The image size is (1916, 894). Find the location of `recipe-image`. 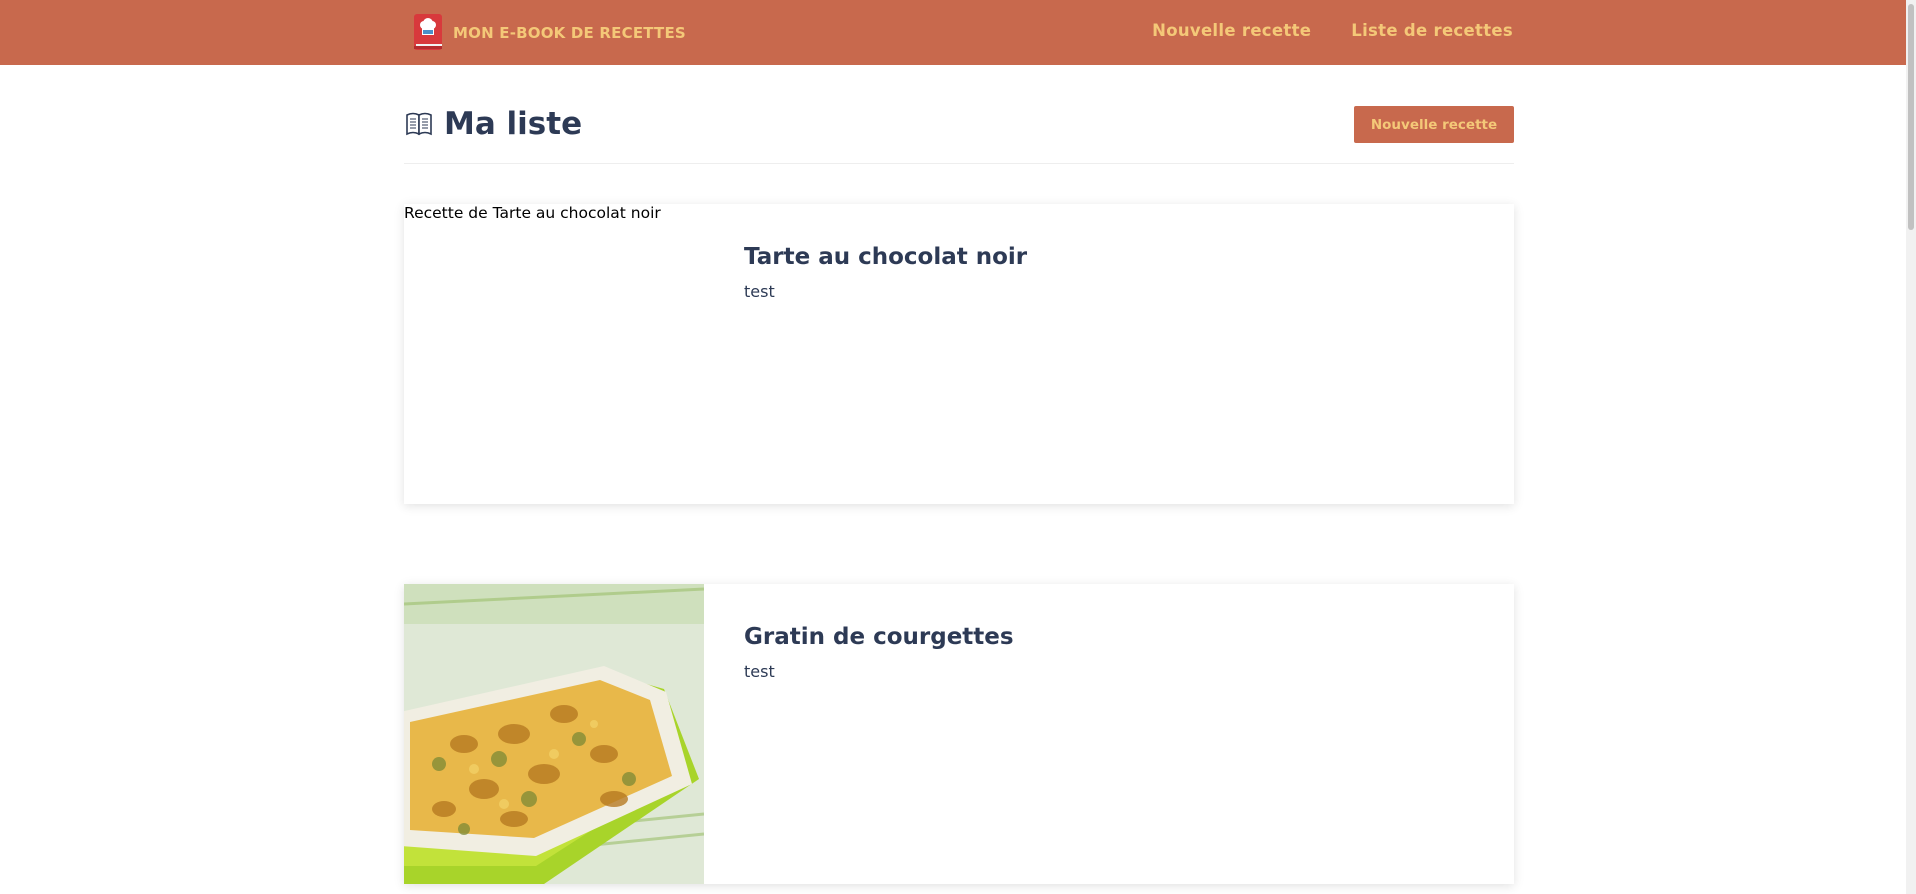

recipe-image is located at coordinates (554, 734).